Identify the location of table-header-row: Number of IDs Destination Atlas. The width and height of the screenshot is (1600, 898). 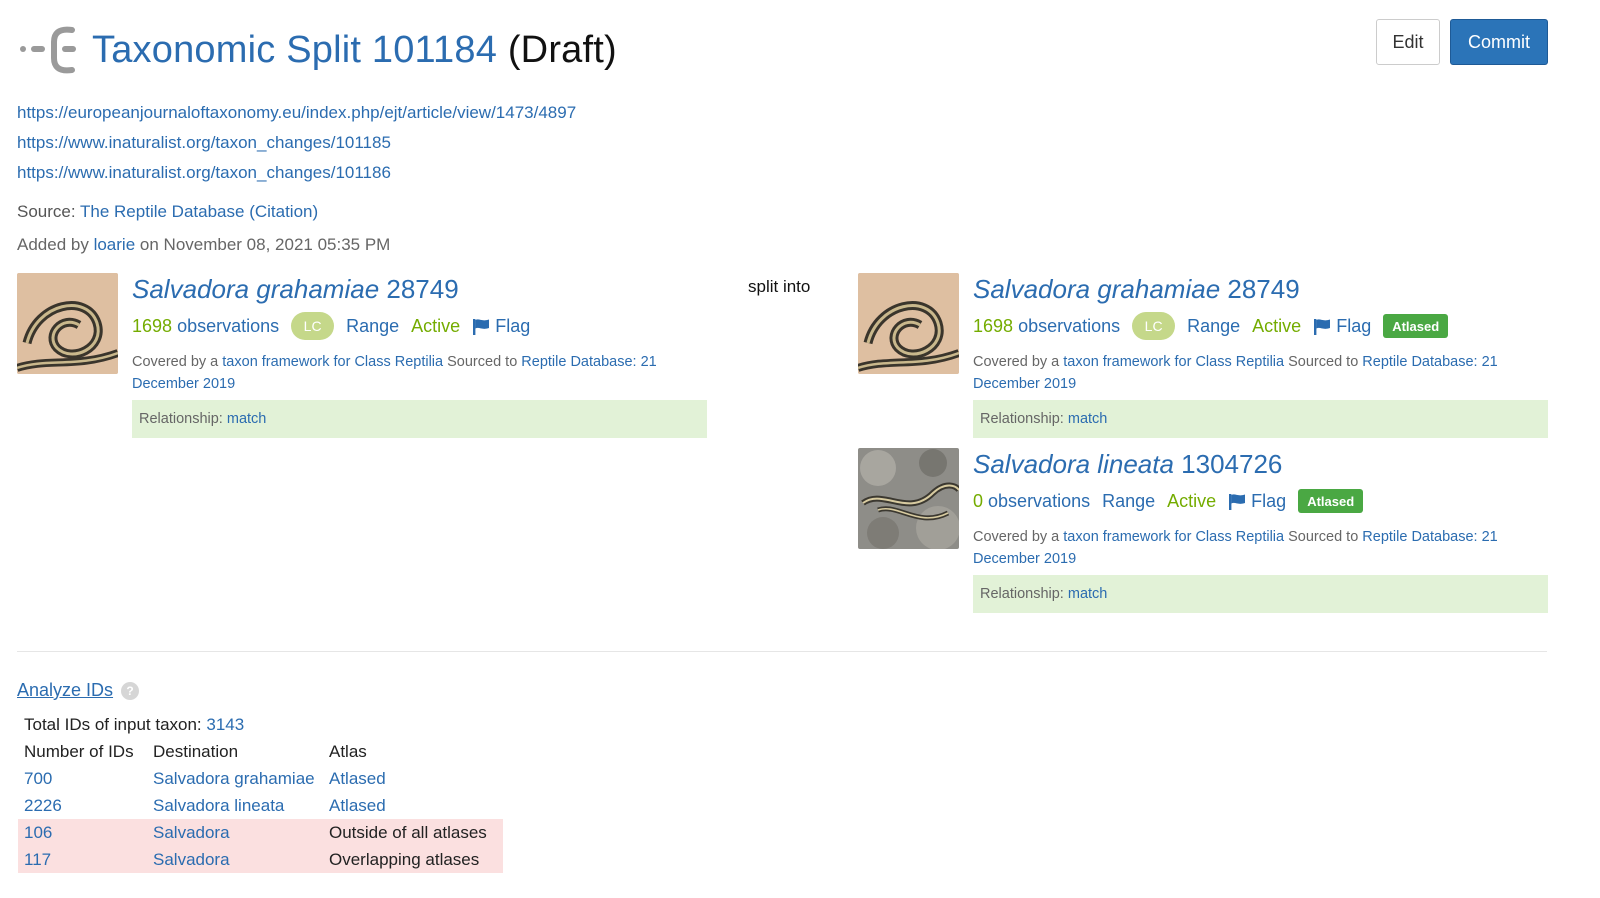
(260, 751).